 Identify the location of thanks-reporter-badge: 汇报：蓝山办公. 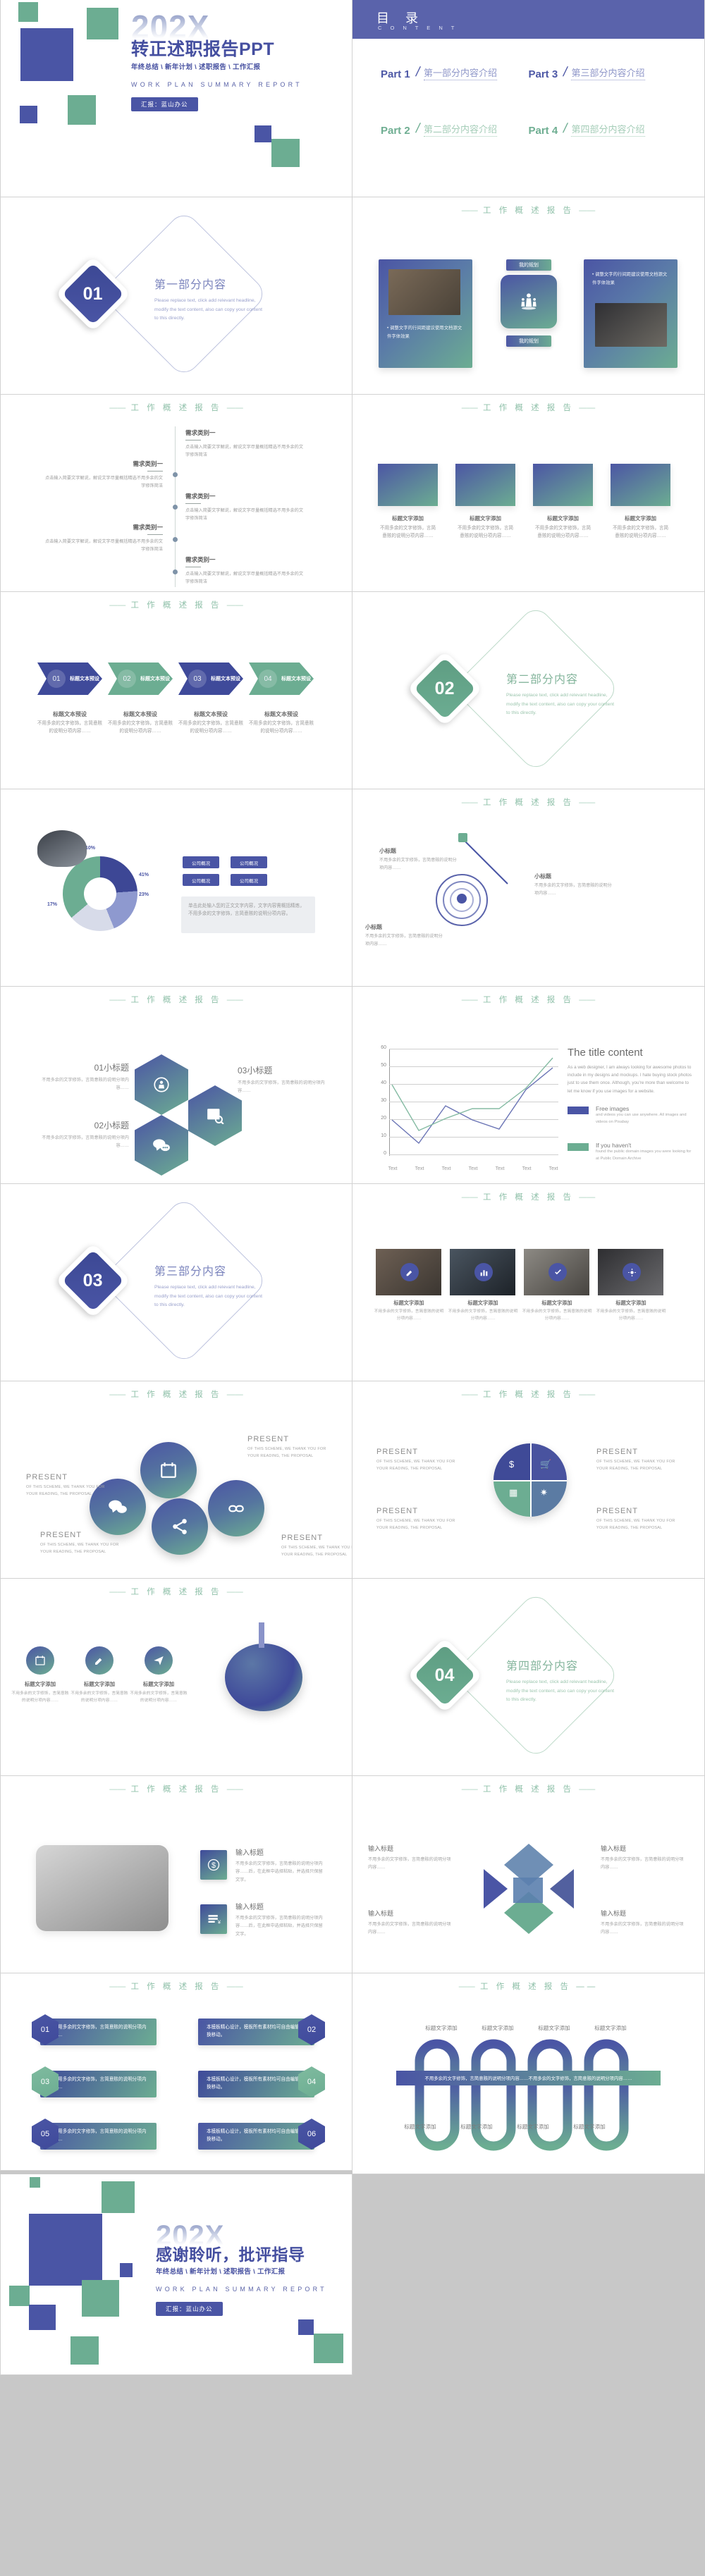
(189, 2308).